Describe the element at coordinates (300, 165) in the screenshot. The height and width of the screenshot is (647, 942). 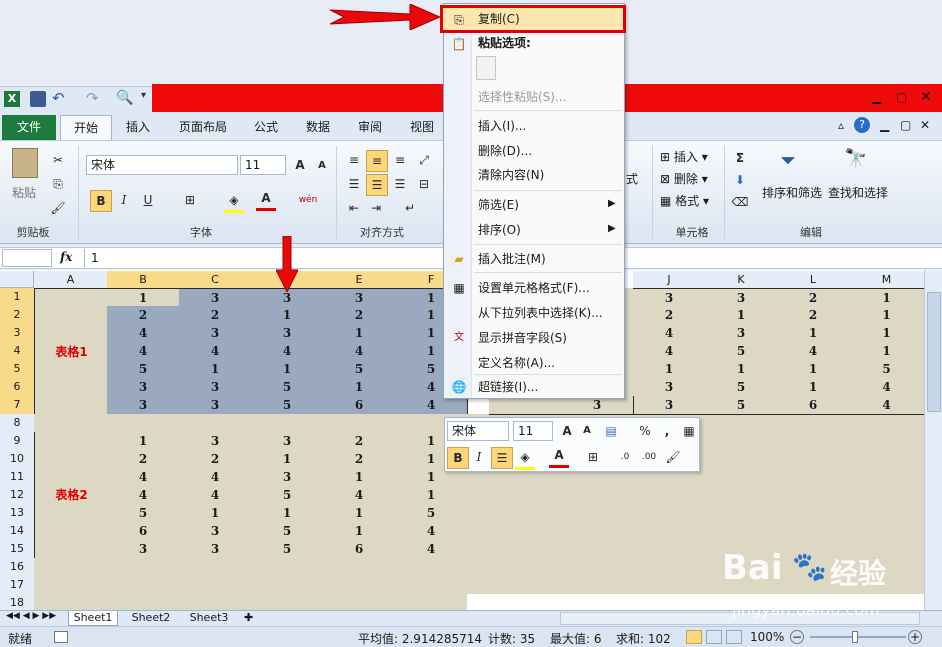
I see `grow-font-icon: A` at that location.